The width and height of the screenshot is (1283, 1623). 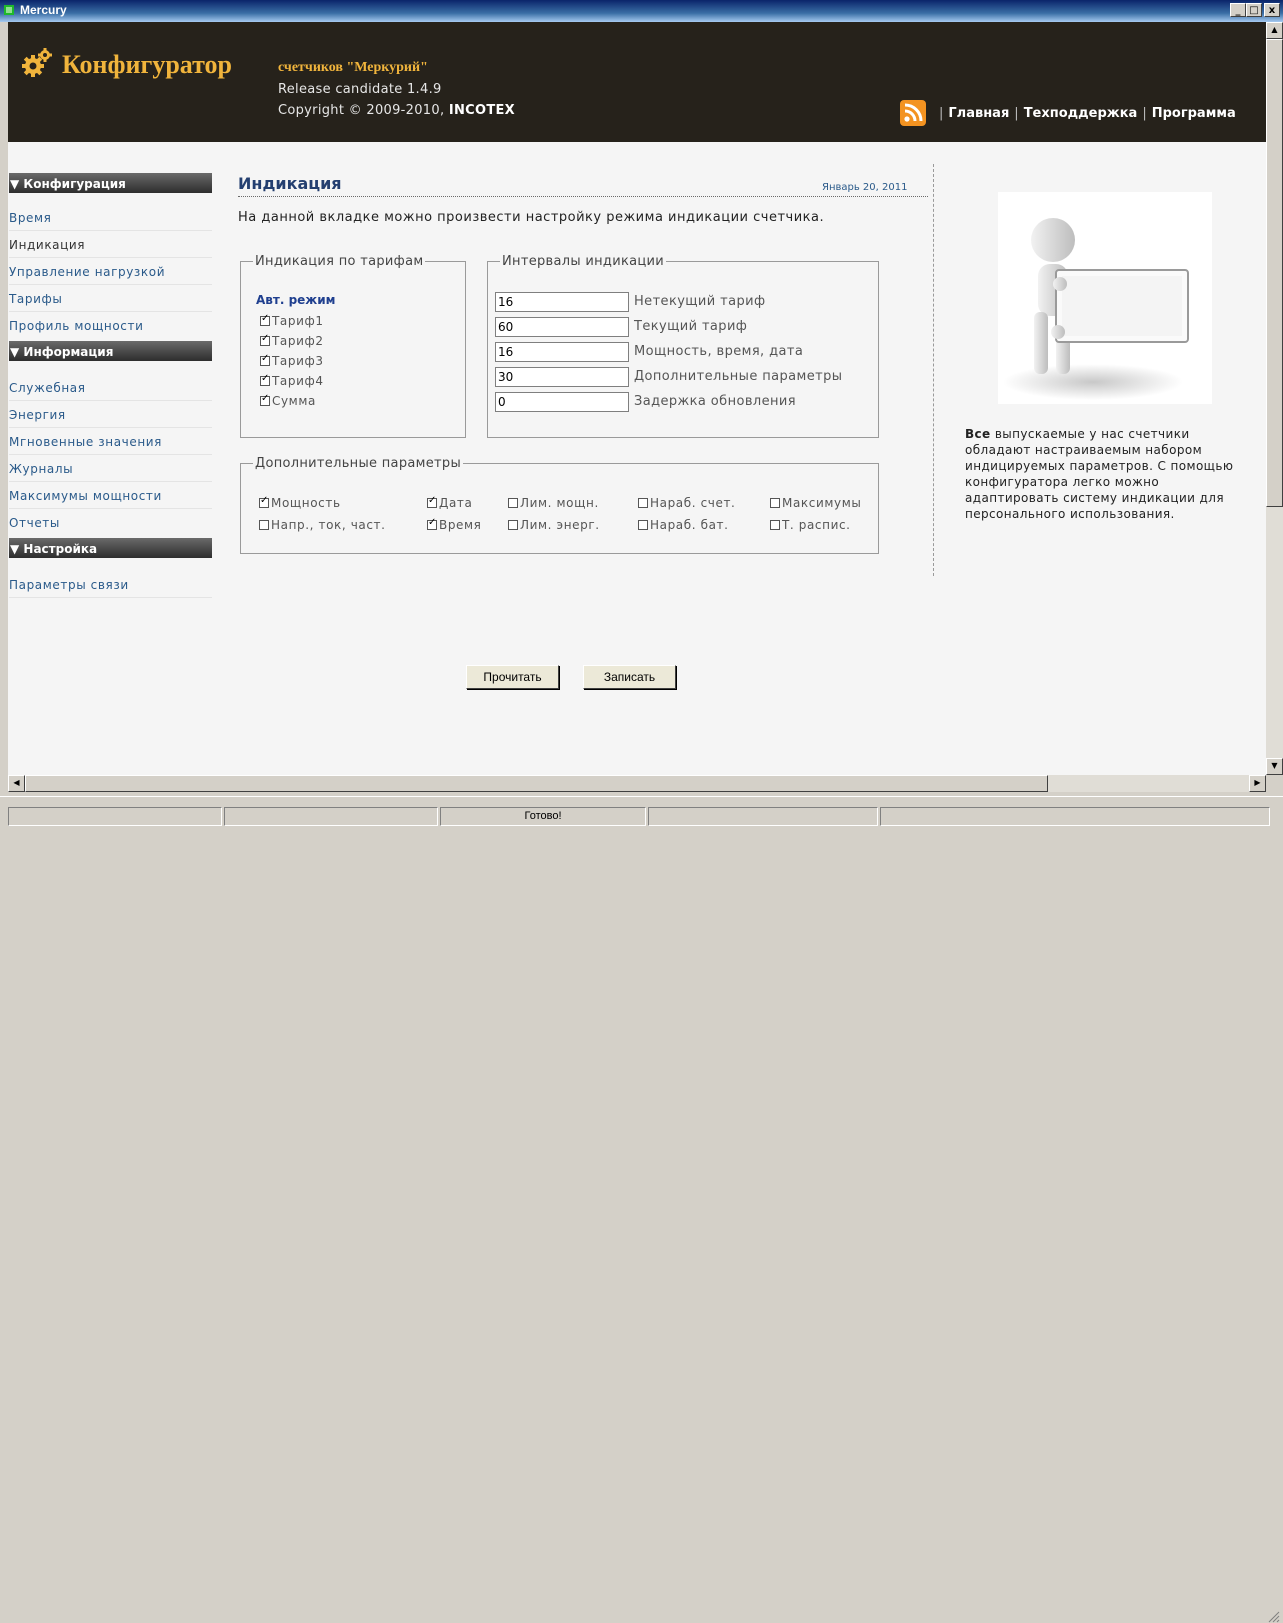 What do you see at coordinates (865, 187) in the screenshot?
I see `page-date: Январь 20, 2011` at bounding box center [865, 187].